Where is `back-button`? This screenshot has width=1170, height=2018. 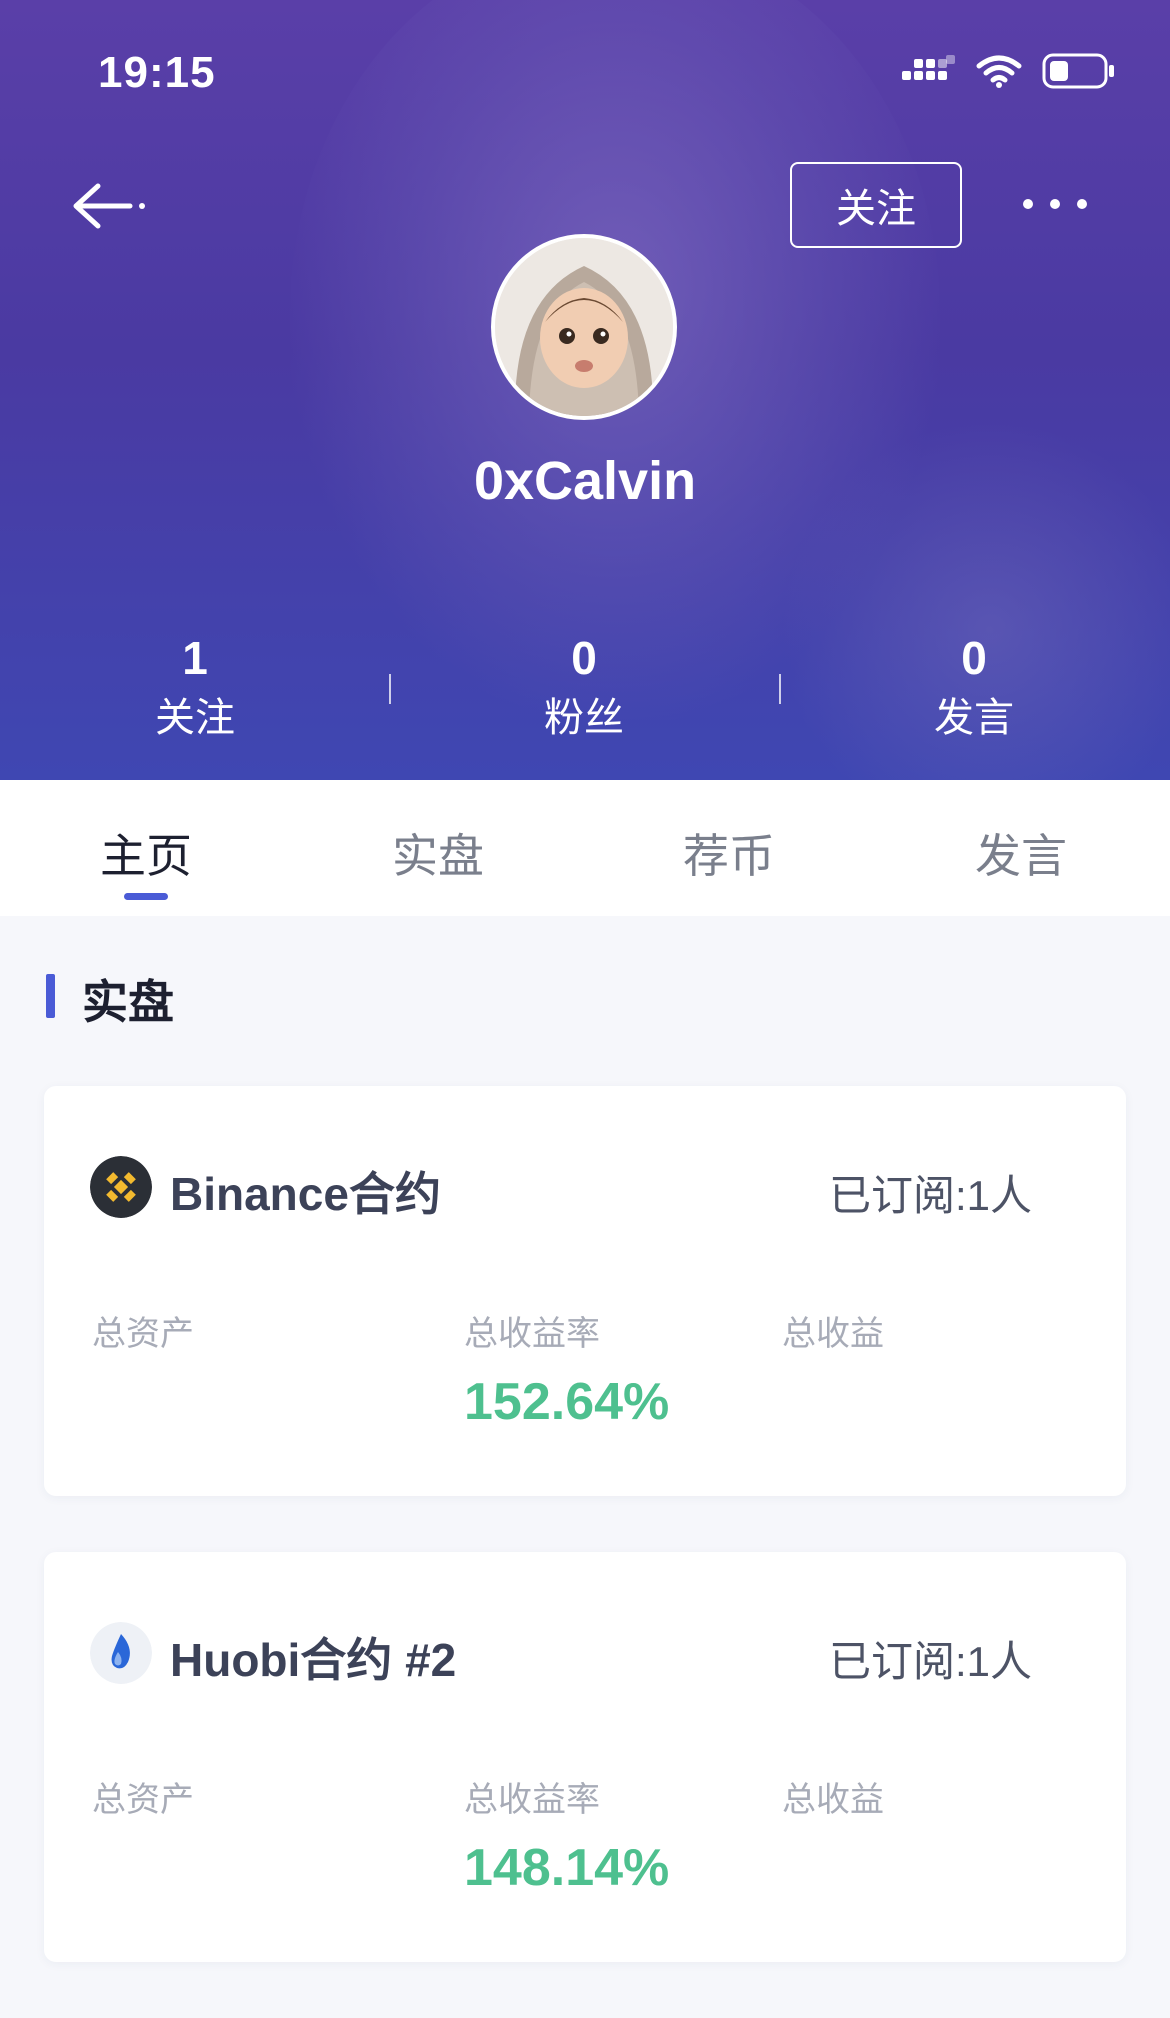
back-button is located at coordinates (112, 206).